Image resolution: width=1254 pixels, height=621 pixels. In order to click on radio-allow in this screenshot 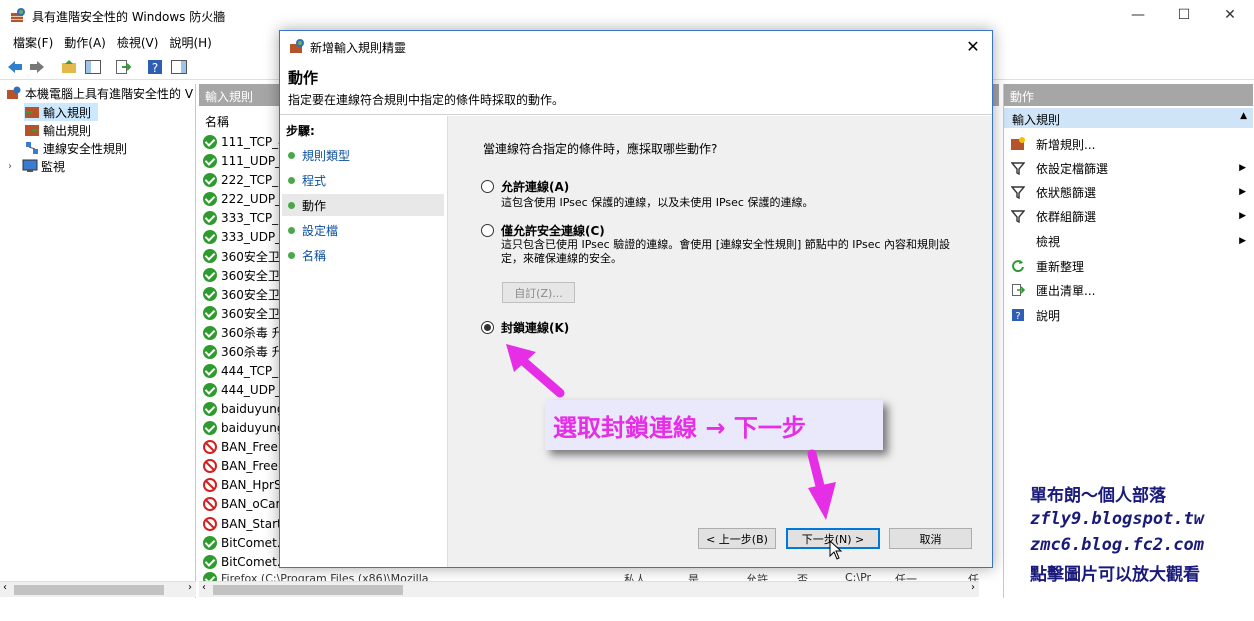, I will do `click(487, 186)`.